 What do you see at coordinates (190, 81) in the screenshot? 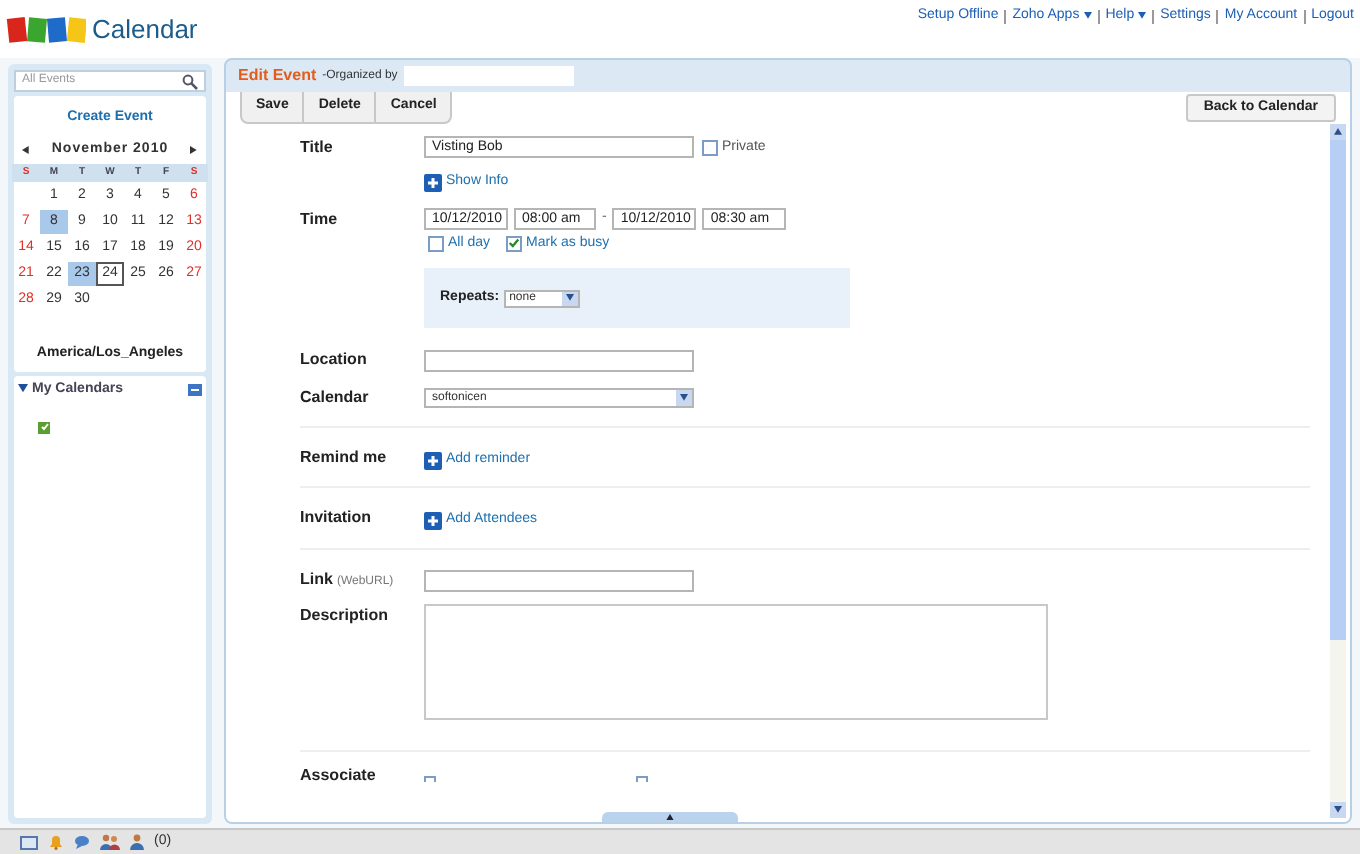
I see `search-icon` at bounding box center [190, 81].